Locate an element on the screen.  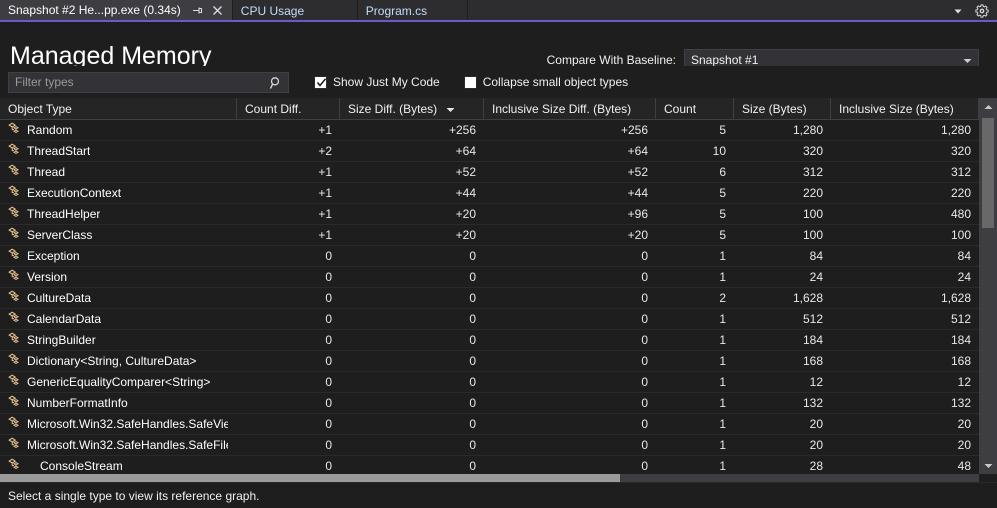
table-row: Random +1 +256 +256 5 1,280 1,280 is located at coordinates (489, 130).